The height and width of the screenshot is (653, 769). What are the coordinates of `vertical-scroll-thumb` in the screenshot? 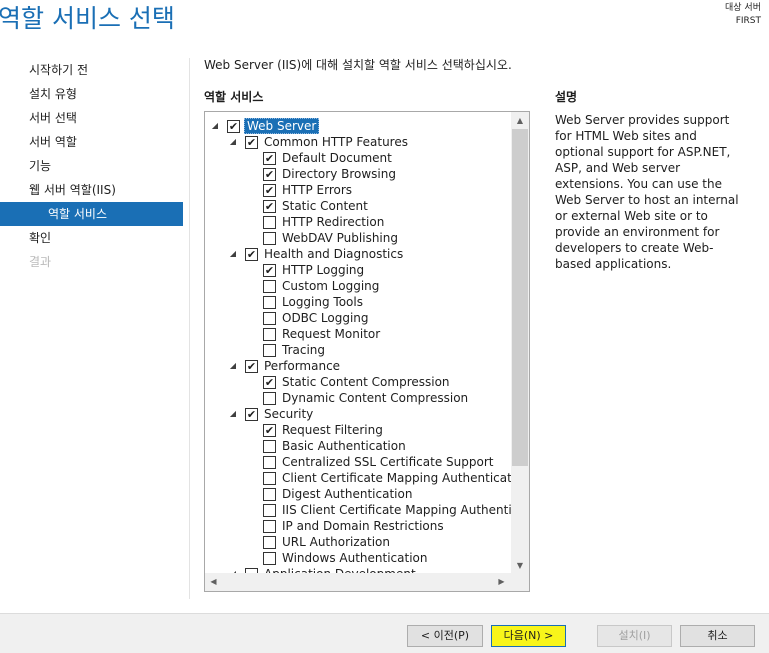 It's located at (520, 297).